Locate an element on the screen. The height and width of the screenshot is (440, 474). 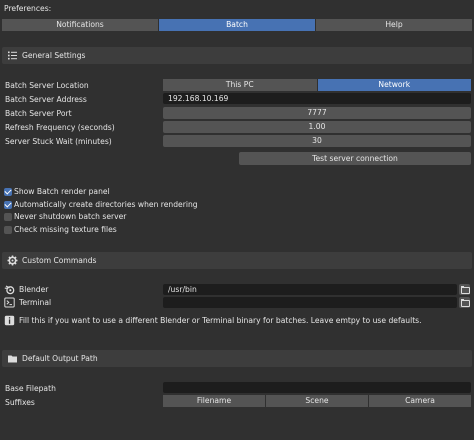
port-label: Batch Server Port is located at coordinates (38, 113).